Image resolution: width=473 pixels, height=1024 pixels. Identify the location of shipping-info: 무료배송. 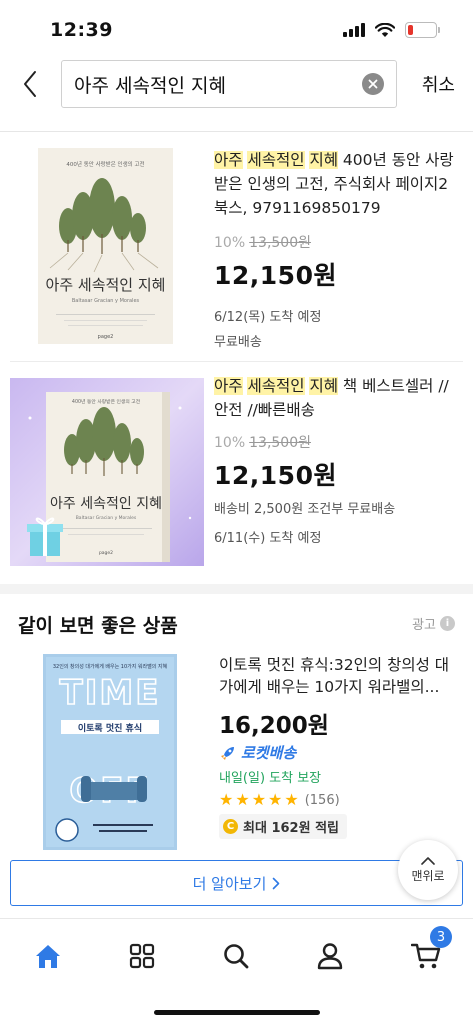
(238, 342).